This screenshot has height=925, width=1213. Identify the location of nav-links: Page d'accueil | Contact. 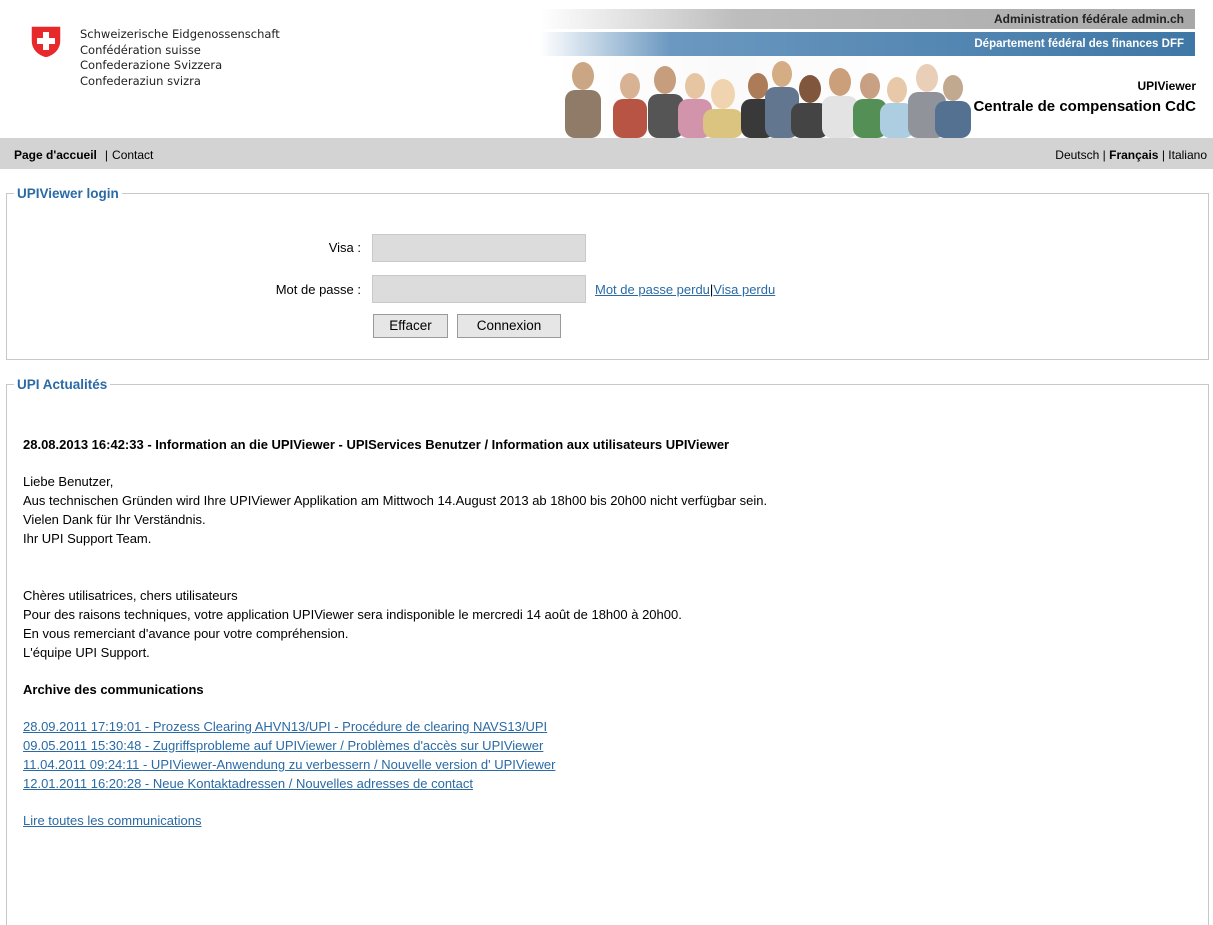
(83, 155).